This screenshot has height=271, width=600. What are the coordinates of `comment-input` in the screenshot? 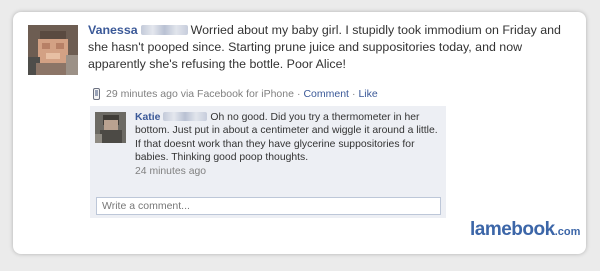 It's located at (268, 206).